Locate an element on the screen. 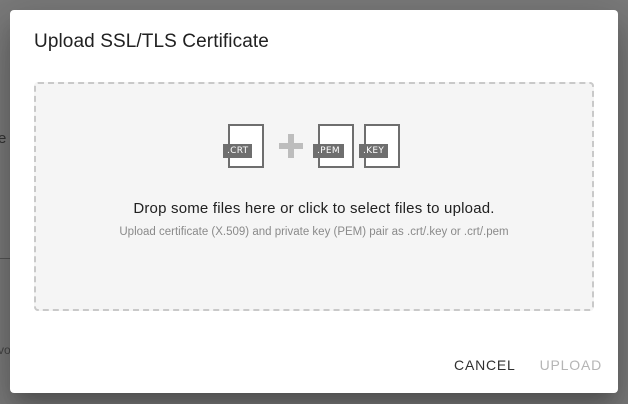 The height and width of the screenshot is (404, 628). crt-file-tag: .CRT is located at coordinates (238, 151).